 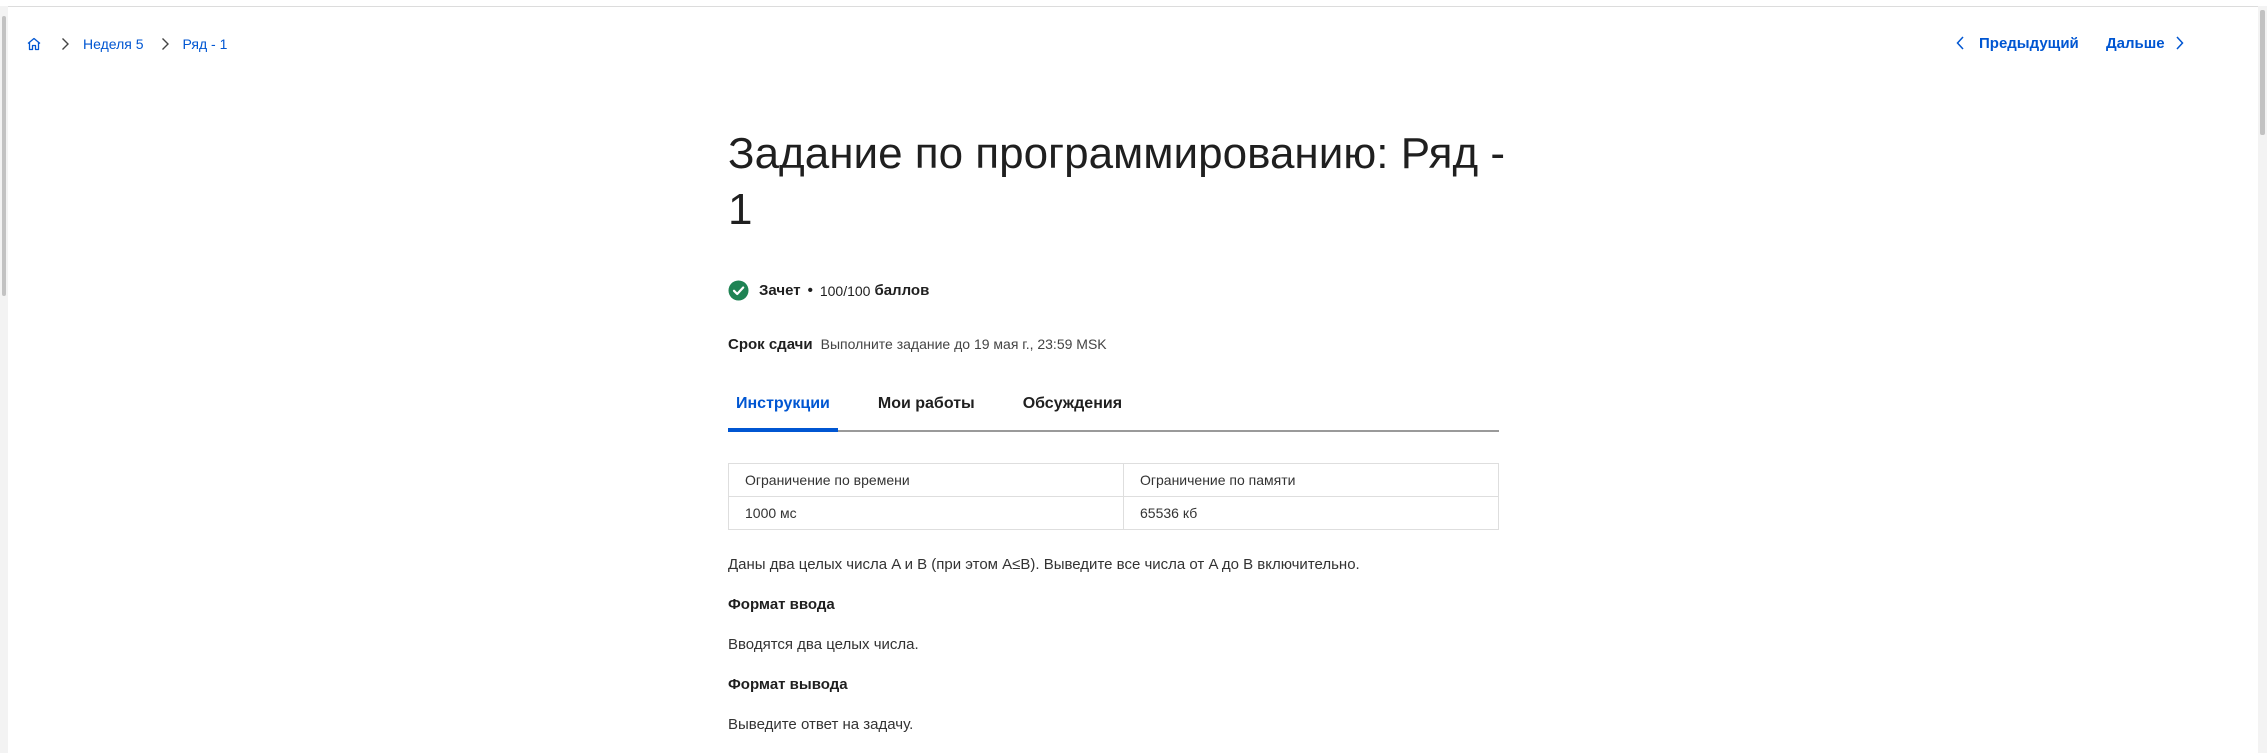 I want to click on previous-button: Предыдущий, so click(x=2017, y=43).